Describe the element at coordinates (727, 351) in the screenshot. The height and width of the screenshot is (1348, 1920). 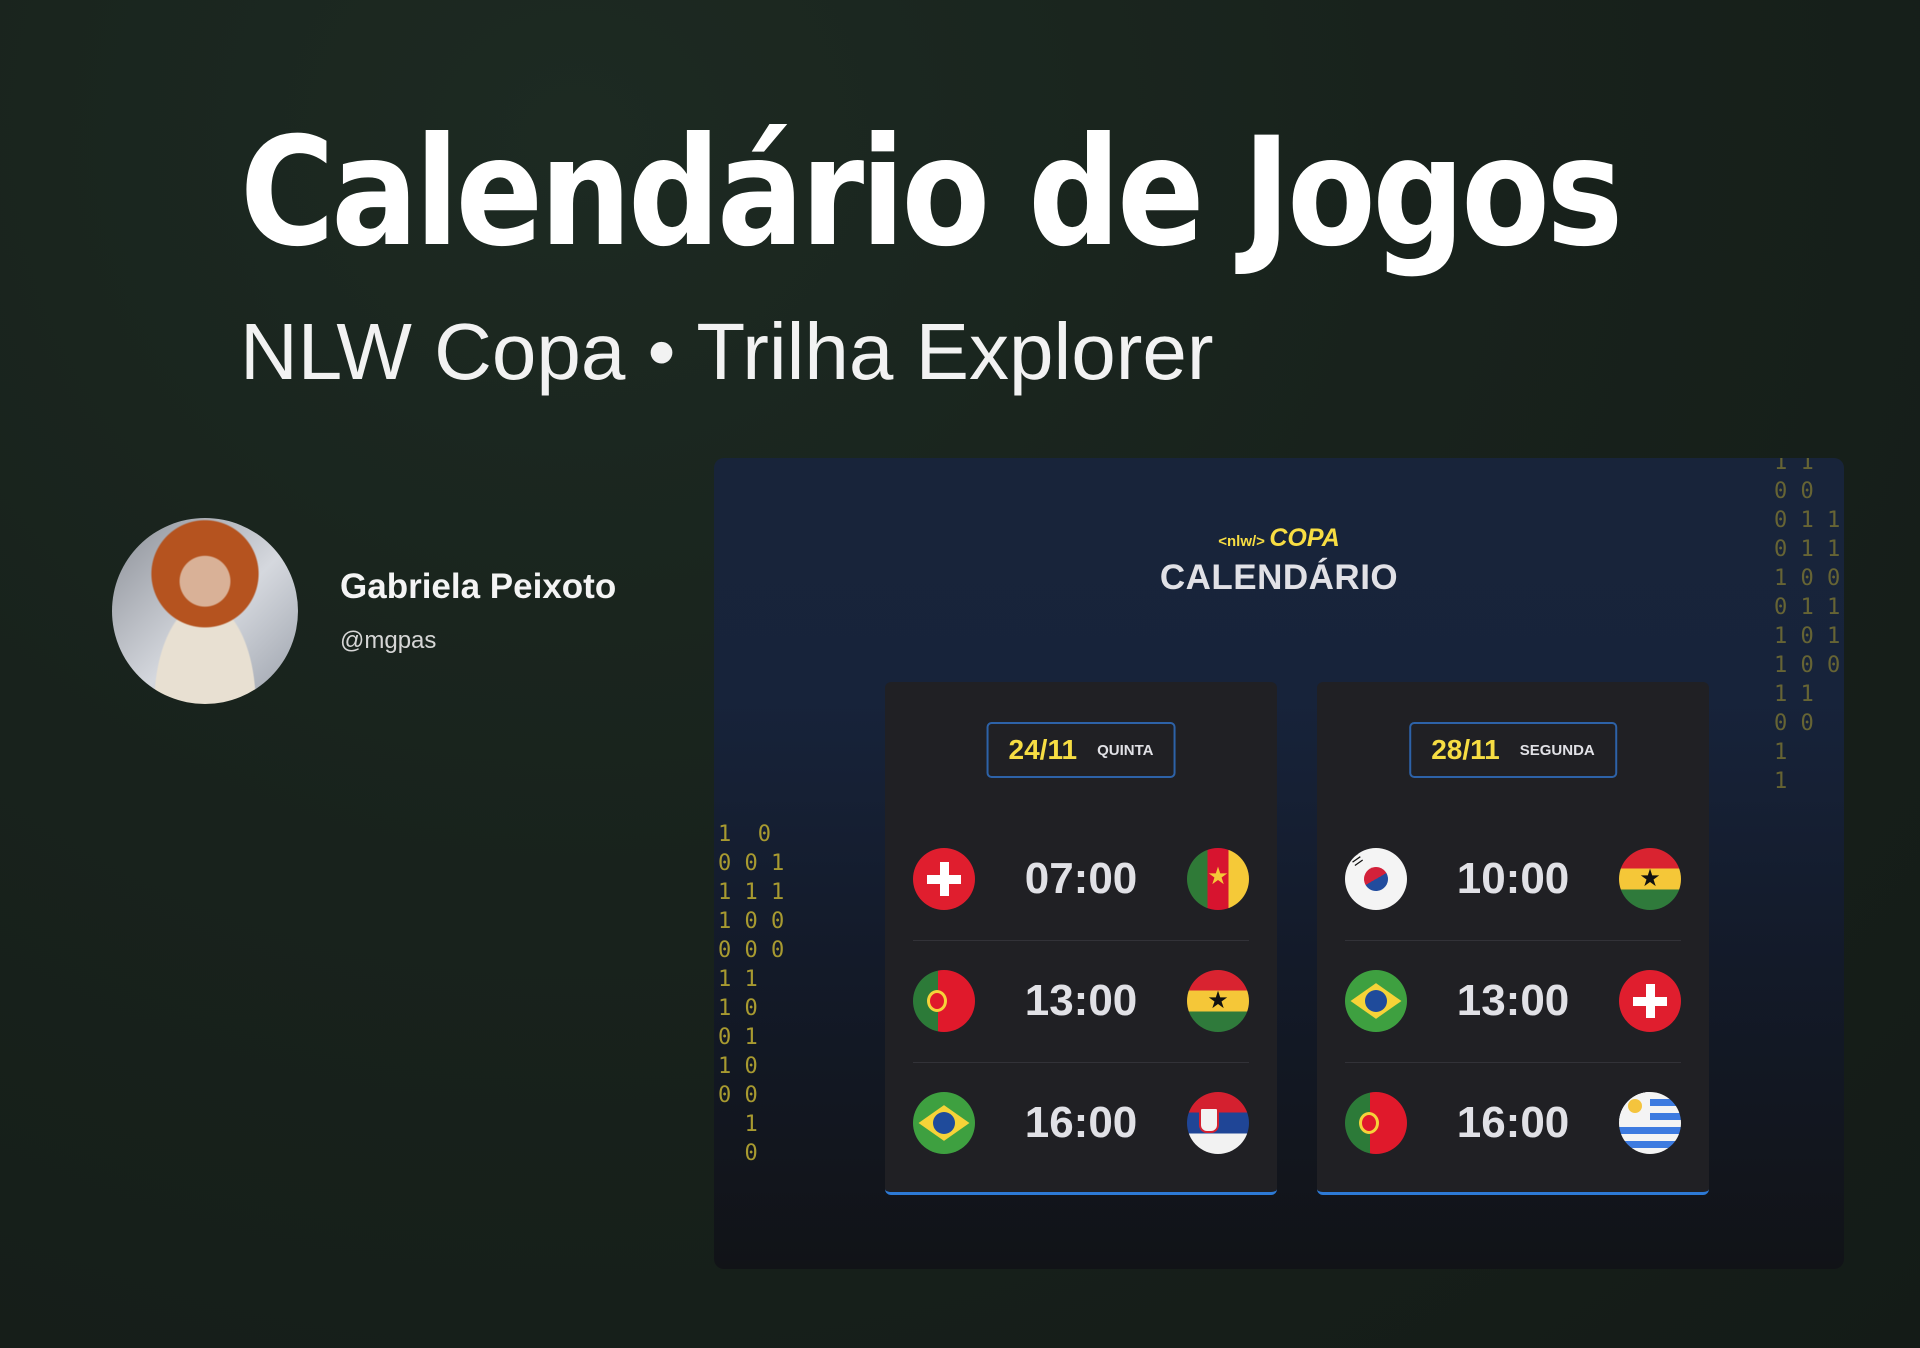
I see `page-subtitle: NLW Copa • Trilha Explorer` at that location.